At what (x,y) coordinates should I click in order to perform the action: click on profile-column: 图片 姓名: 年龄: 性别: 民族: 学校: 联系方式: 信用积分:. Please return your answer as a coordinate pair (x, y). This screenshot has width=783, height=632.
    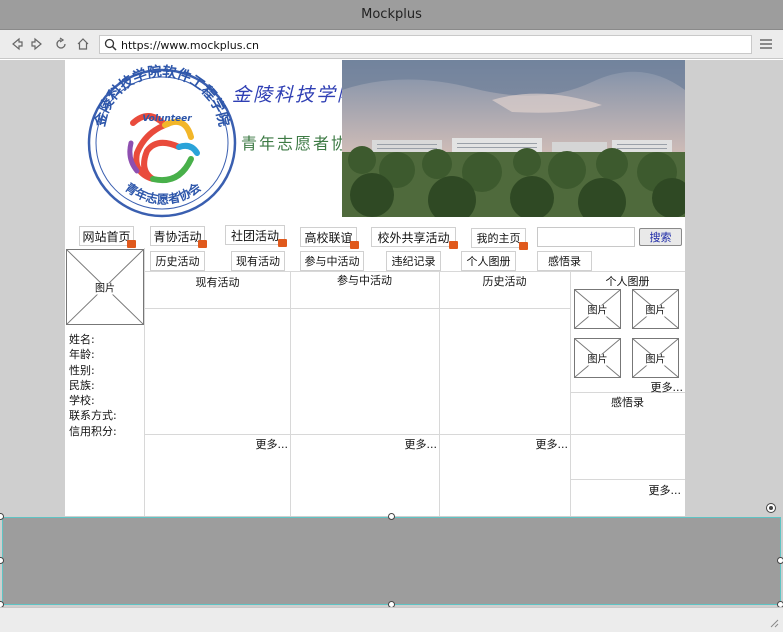
    Looking at the image, I should click on (105, 382).